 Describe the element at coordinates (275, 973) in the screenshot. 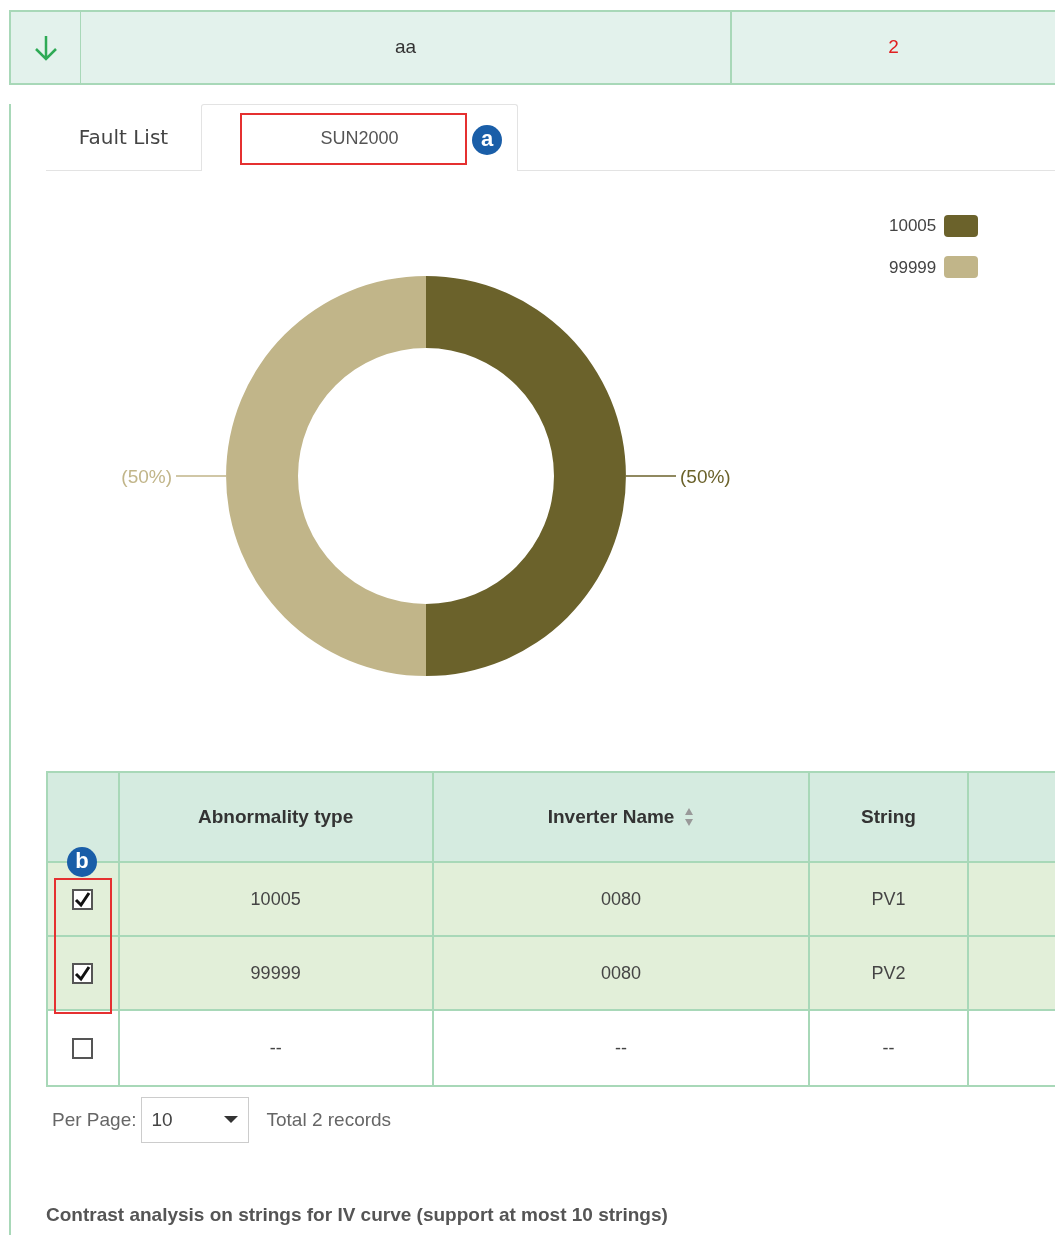

I see `table-cell-text: 99999` at that location.